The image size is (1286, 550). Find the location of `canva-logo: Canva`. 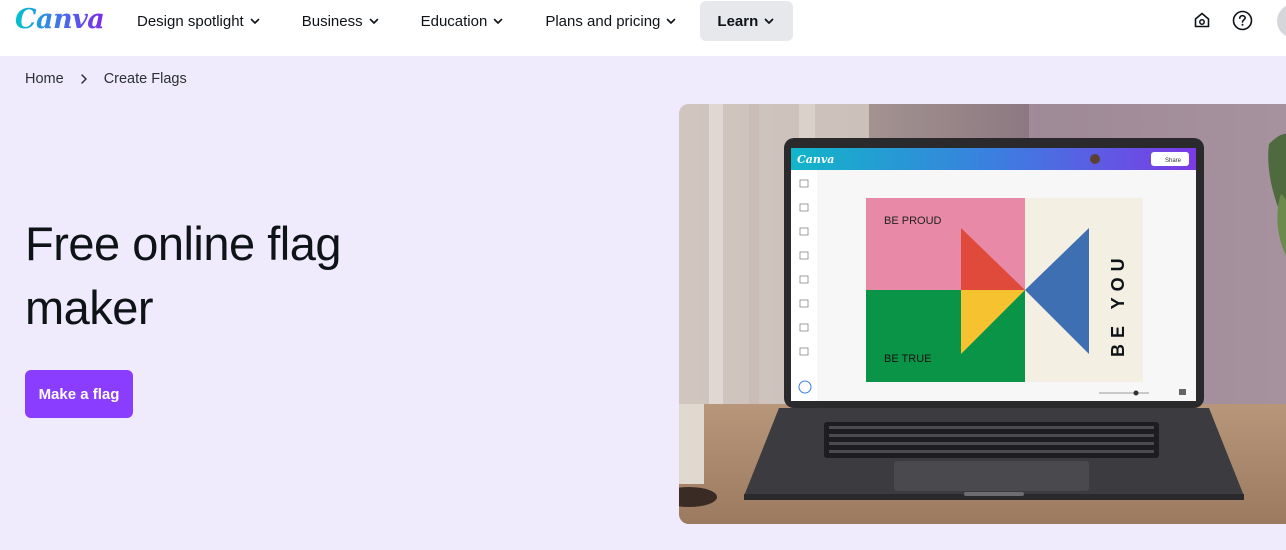

canva-logo: Canva is located at coordinates (60, 20).